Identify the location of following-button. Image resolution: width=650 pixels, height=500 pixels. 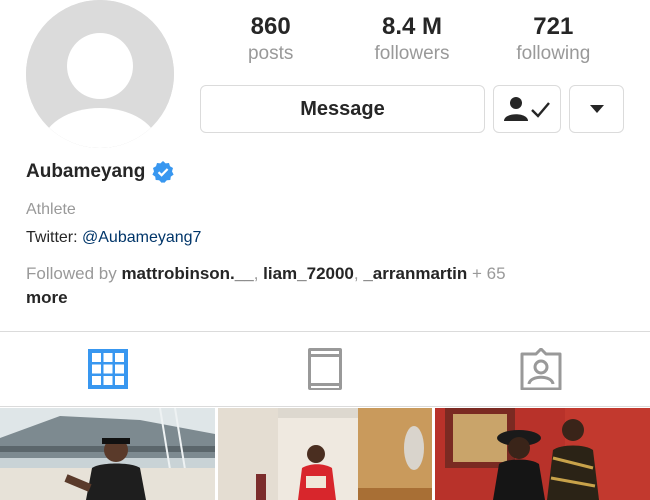
(527, 109).